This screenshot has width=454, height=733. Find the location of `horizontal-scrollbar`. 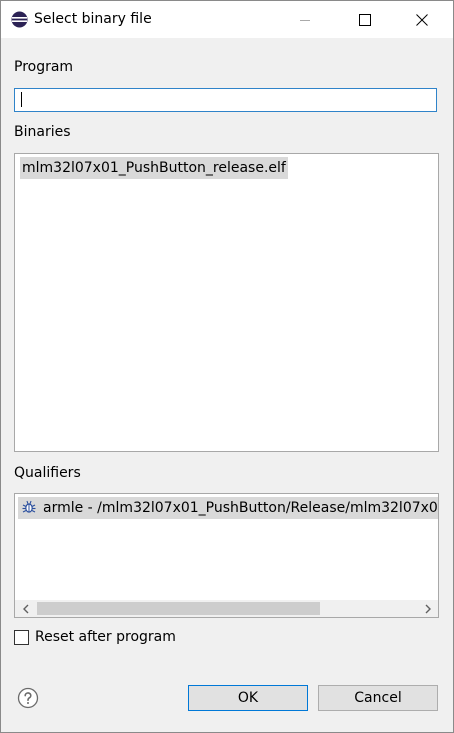

horizontal-scrollbar is located at coordinates (226, 608).